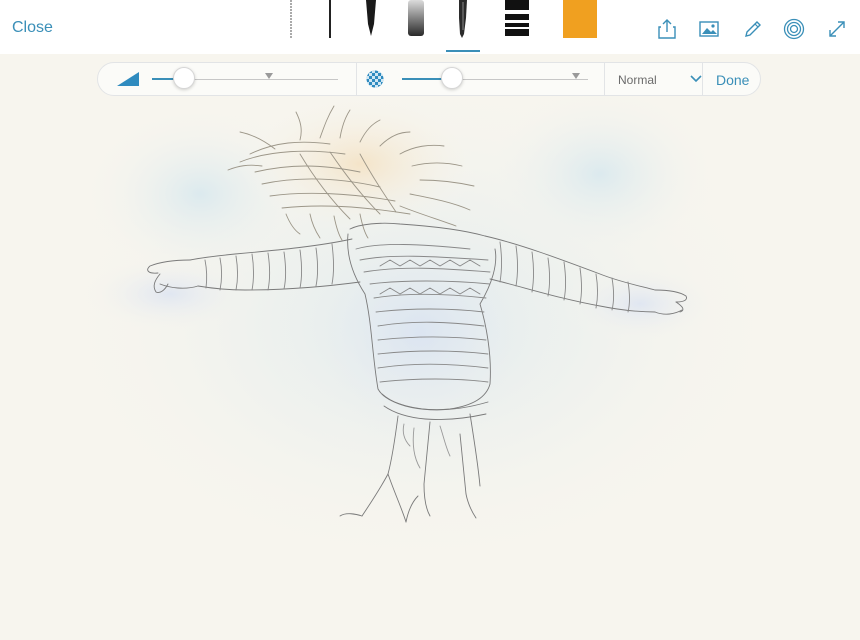 This screenshot has width=860, height=640. What do you see at coordinates (330, 20) in the screenshot?
I see `fine-pen-brush` at bounding box center [330, 20].